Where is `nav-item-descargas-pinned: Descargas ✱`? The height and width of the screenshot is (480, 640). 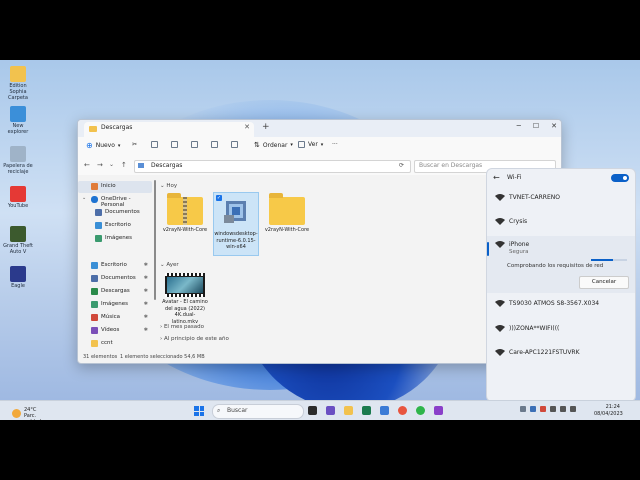 nav-item-descargas-pinned: Descargas ✱ is located at coordinates (115, 292).